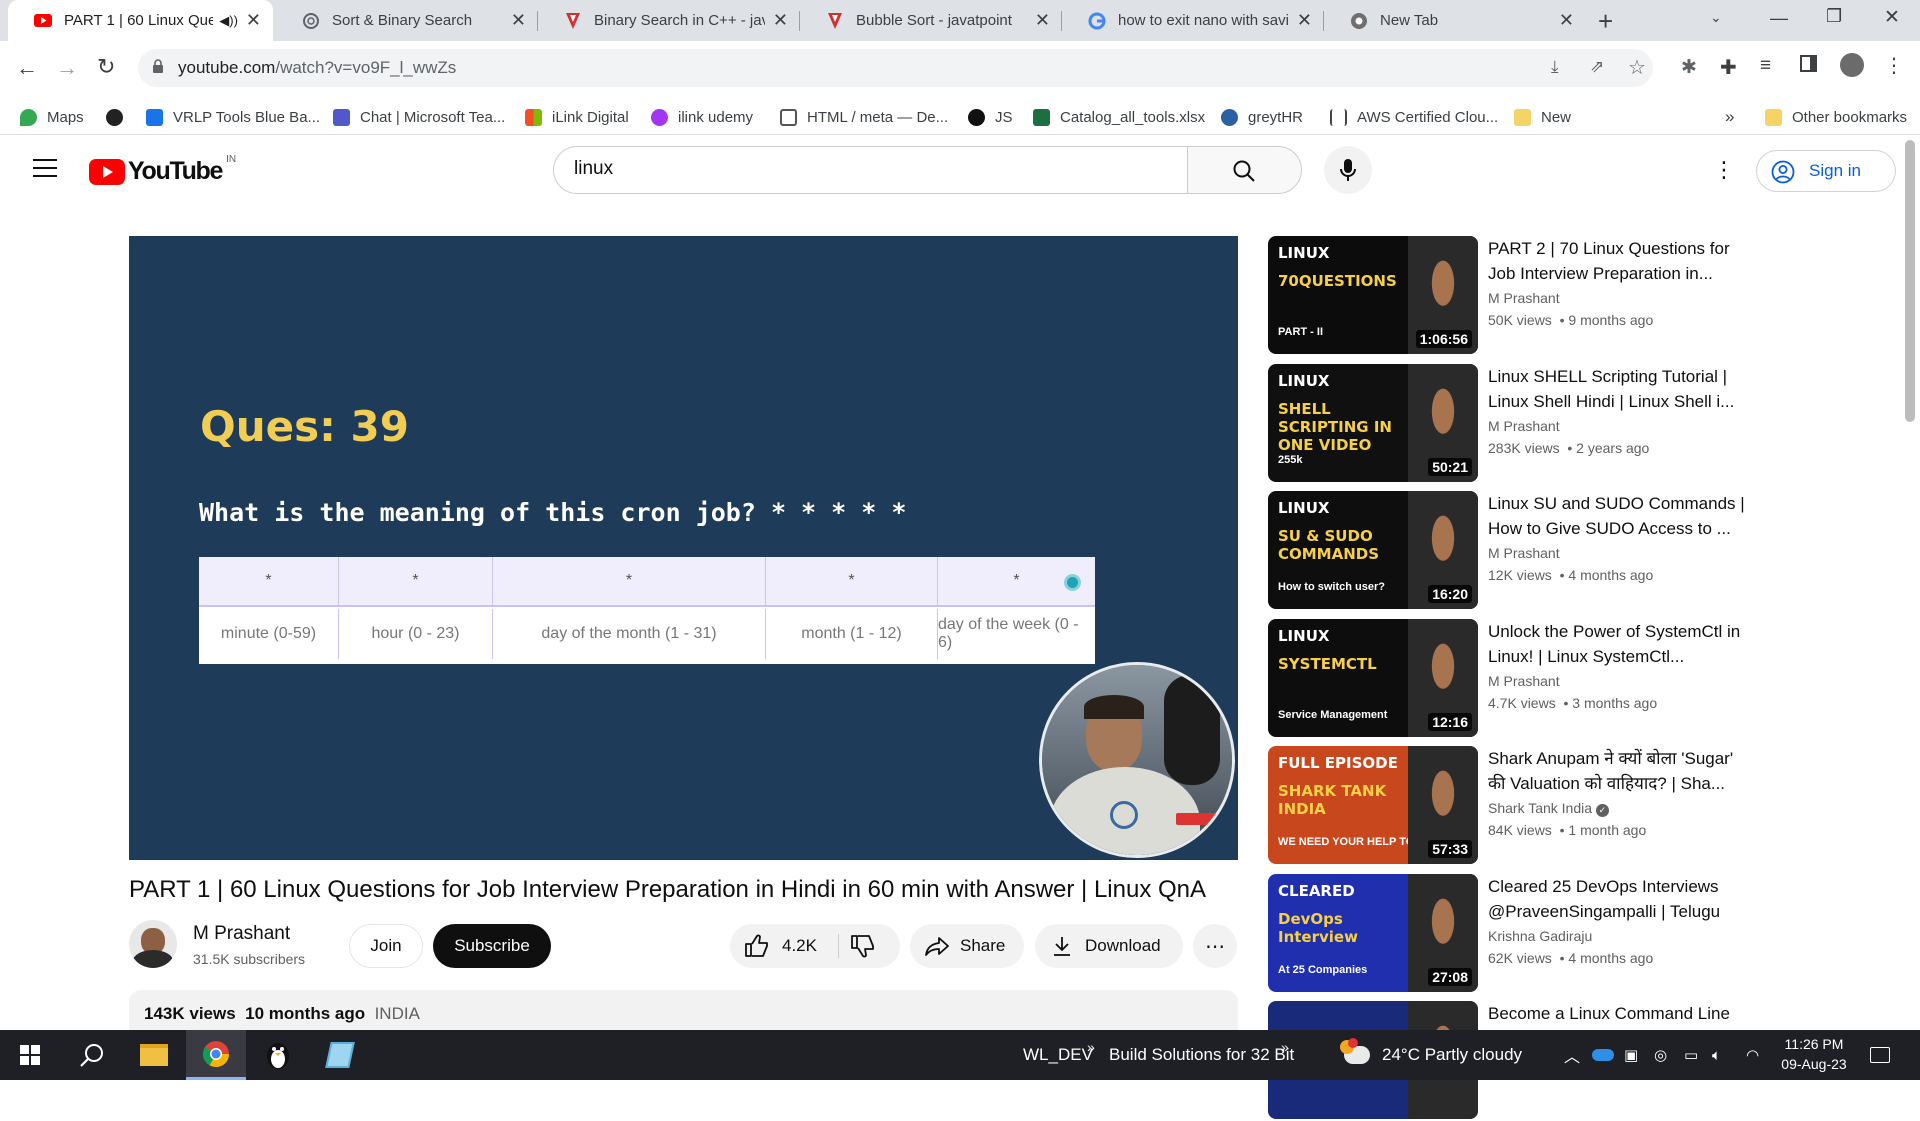 Image resolution: width=1920 pixels, height=1121 pixels. Describe the element at coordinates (1814, 1054) in the screenshot. I see `system-clock: 11:26 PM 09-Aug-23` at that location.